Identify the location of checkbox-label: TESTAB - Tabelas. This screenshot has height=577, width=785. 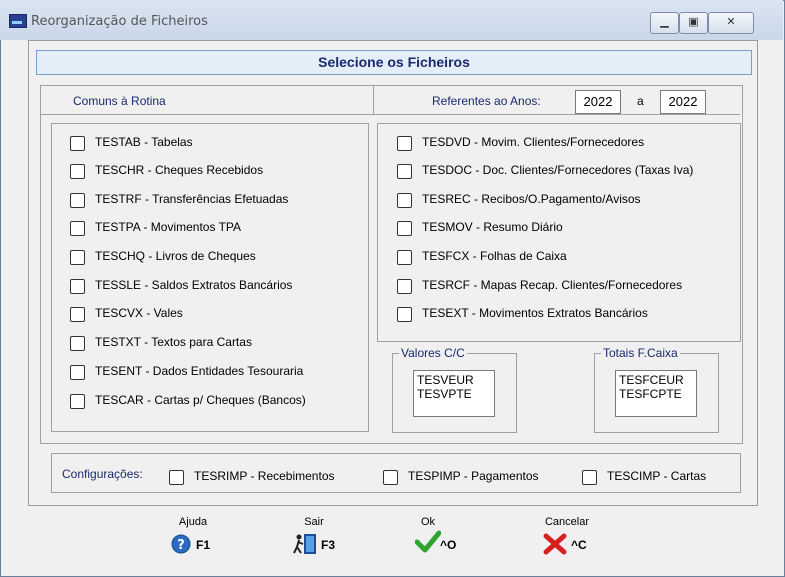
(144, 142).